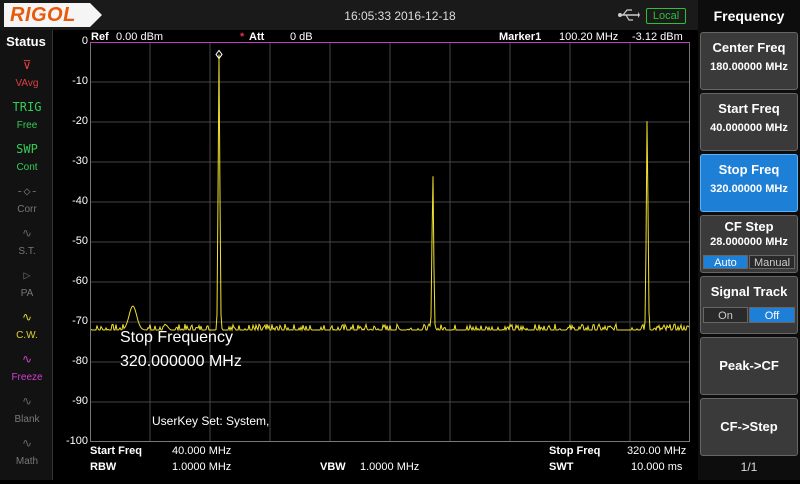  Describe the element at coordinates (27, 335) in the screenshot. I see `status-label: C.W.` at that location.